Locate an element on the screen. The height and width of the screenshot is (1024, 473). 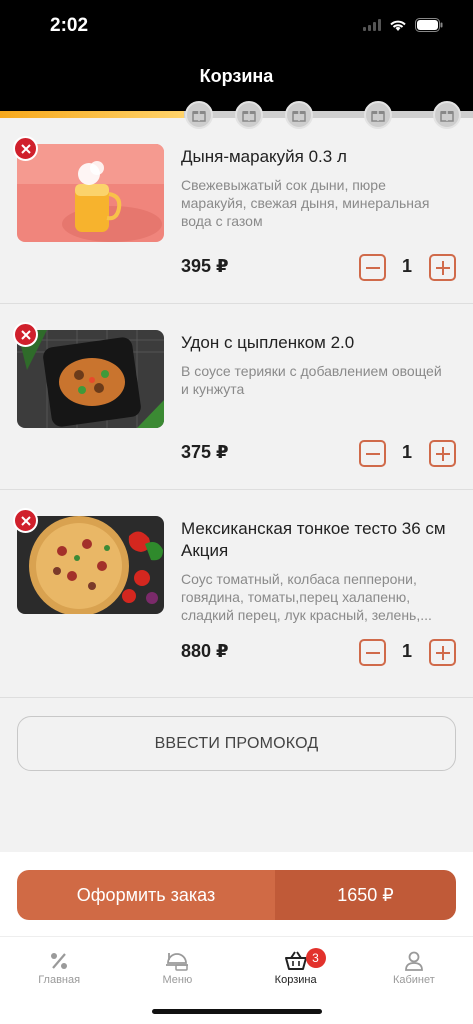
tab-menu-label: Меню is located at coordinates (177, 980).